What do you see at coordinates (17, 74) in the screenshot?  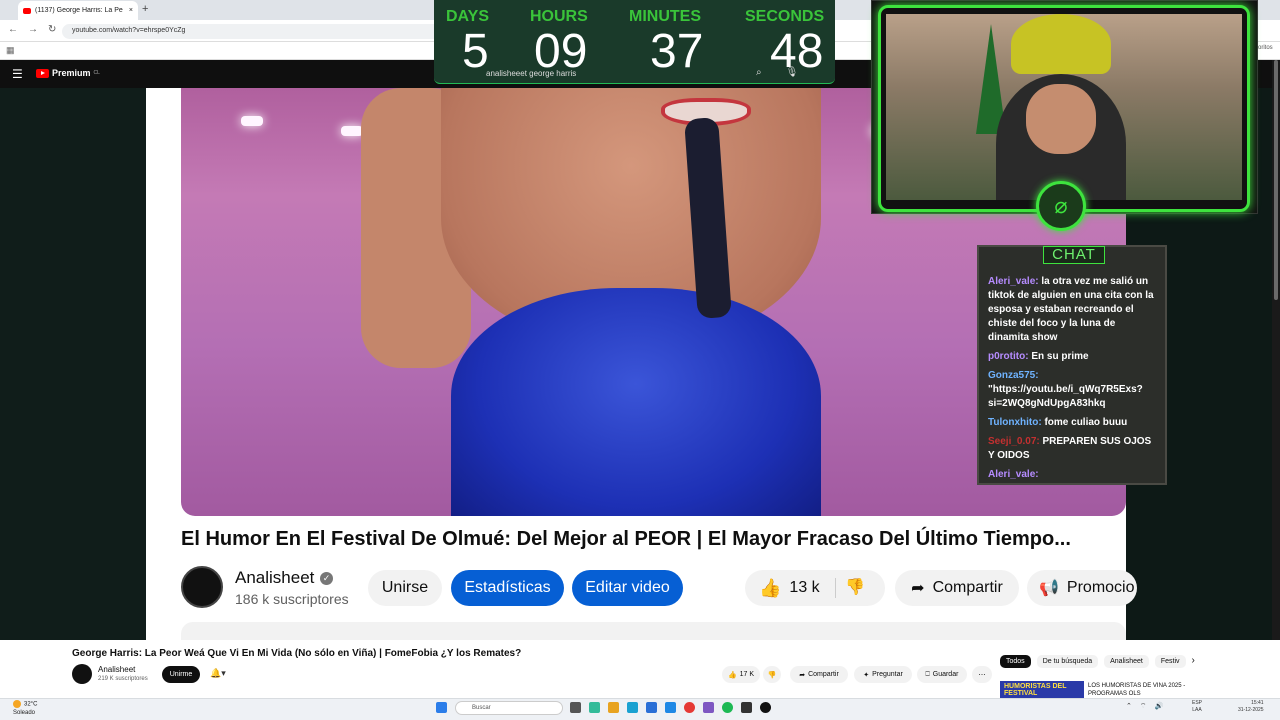 I see `menu-icon: ☰` at bounding box center [17, 74].